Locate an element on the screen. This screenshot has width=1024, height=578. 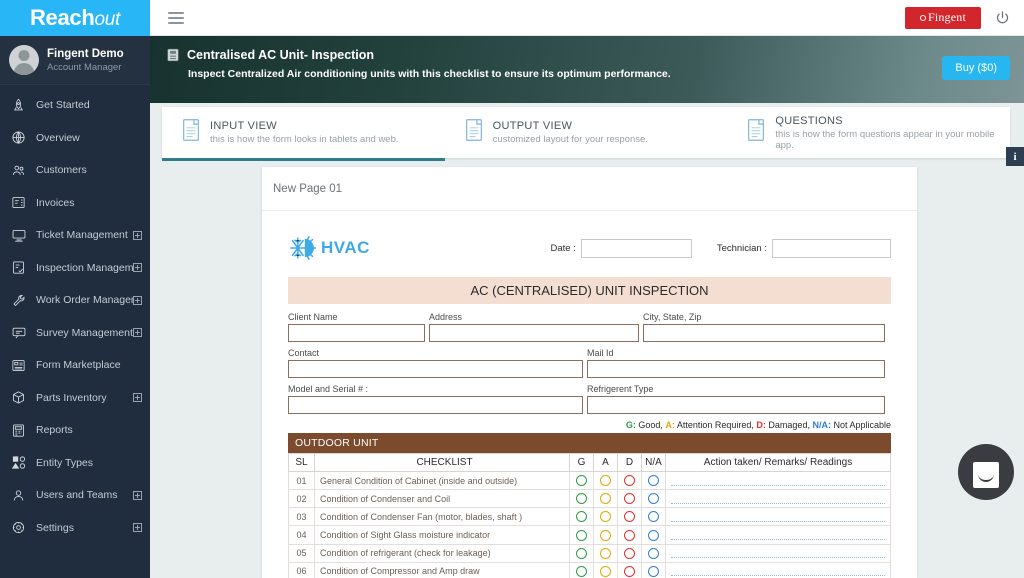
sidebar-item-form-marketplace: Form Marketplace is located at coordinates (75, 365).